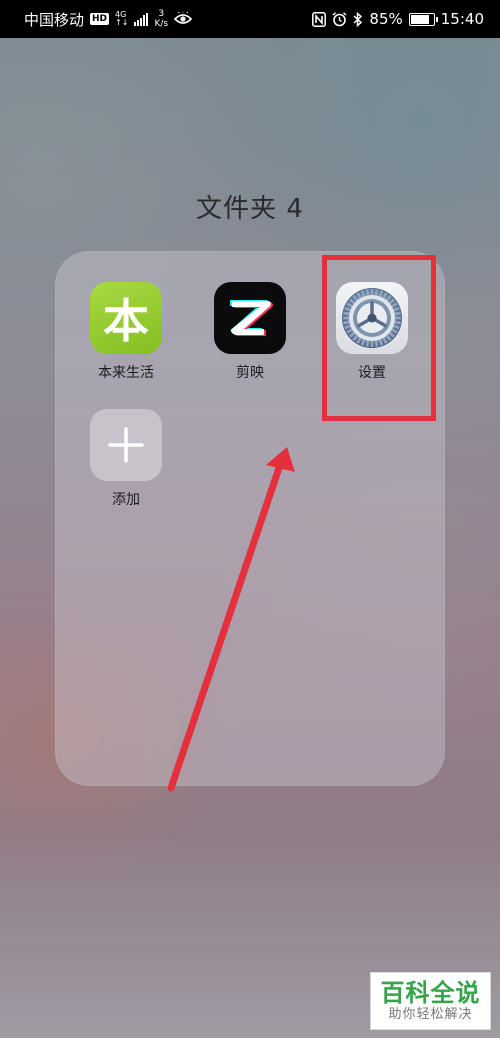  What do you see at coordinates (183, 18) in the screenshot?
I see `eye-icon` at bounding box center [183, 18].